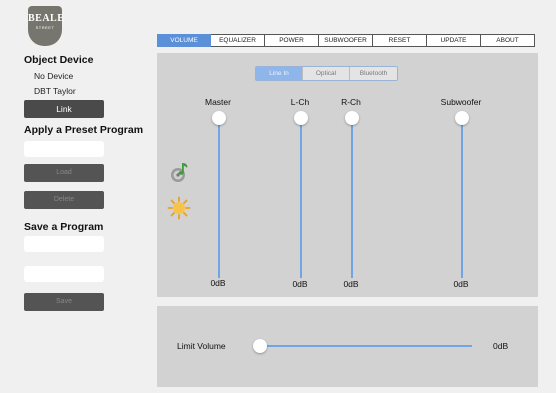  I want to click on apply-preset-heading: Apply a Preset Program, so click(84, 130).